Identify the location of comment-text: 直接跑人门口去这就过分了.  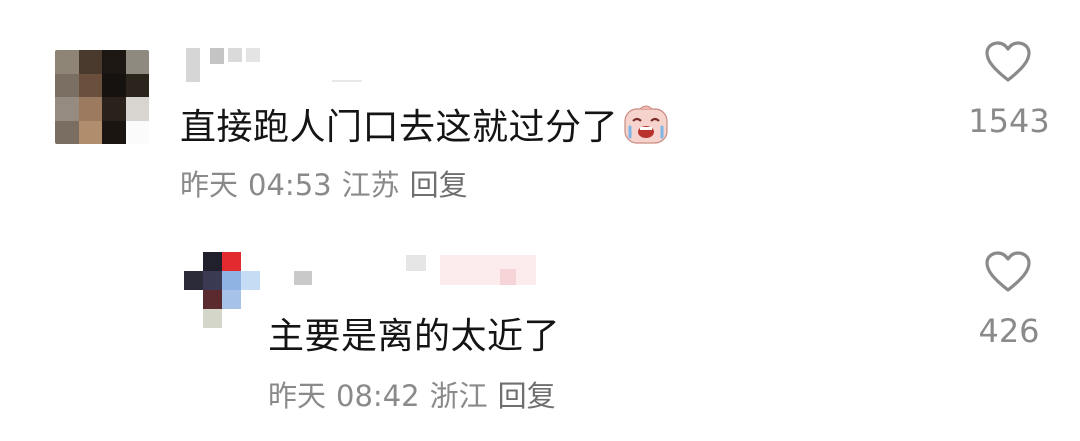
(424, 124).